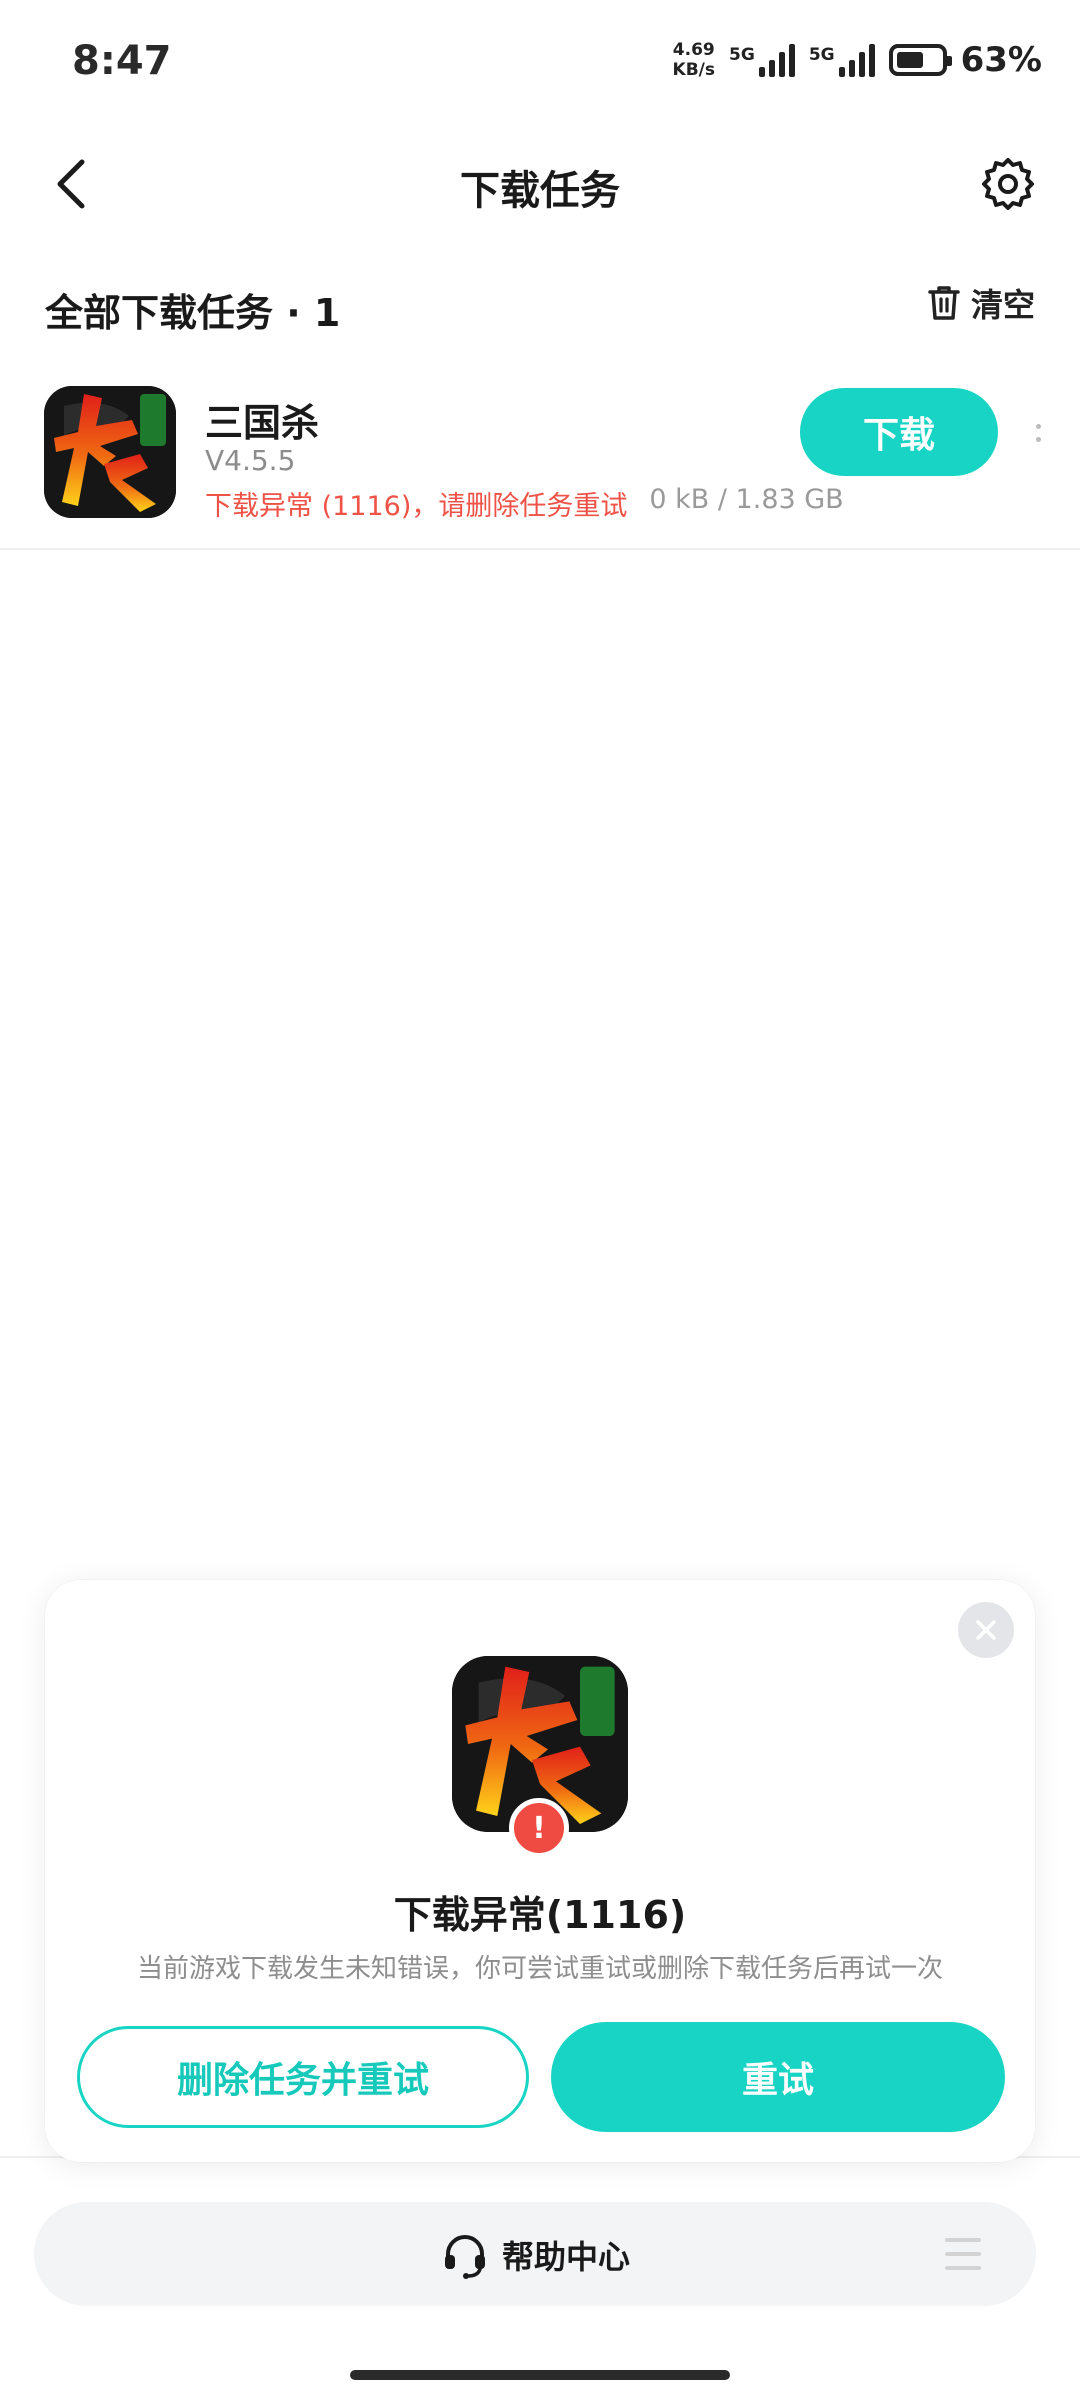  I want to click on sim2-signal: 5G, so click(842, 60).